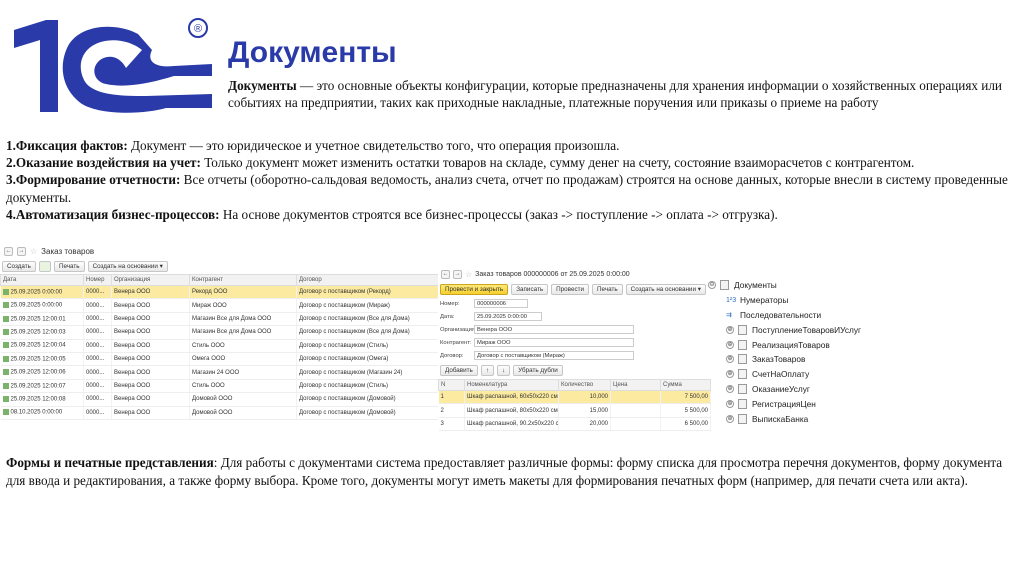  What do you see at coordinates (110, 462) in the screenshot?
I see `forms-label: Формы и печатные представления` at bounding box center [110, 462].